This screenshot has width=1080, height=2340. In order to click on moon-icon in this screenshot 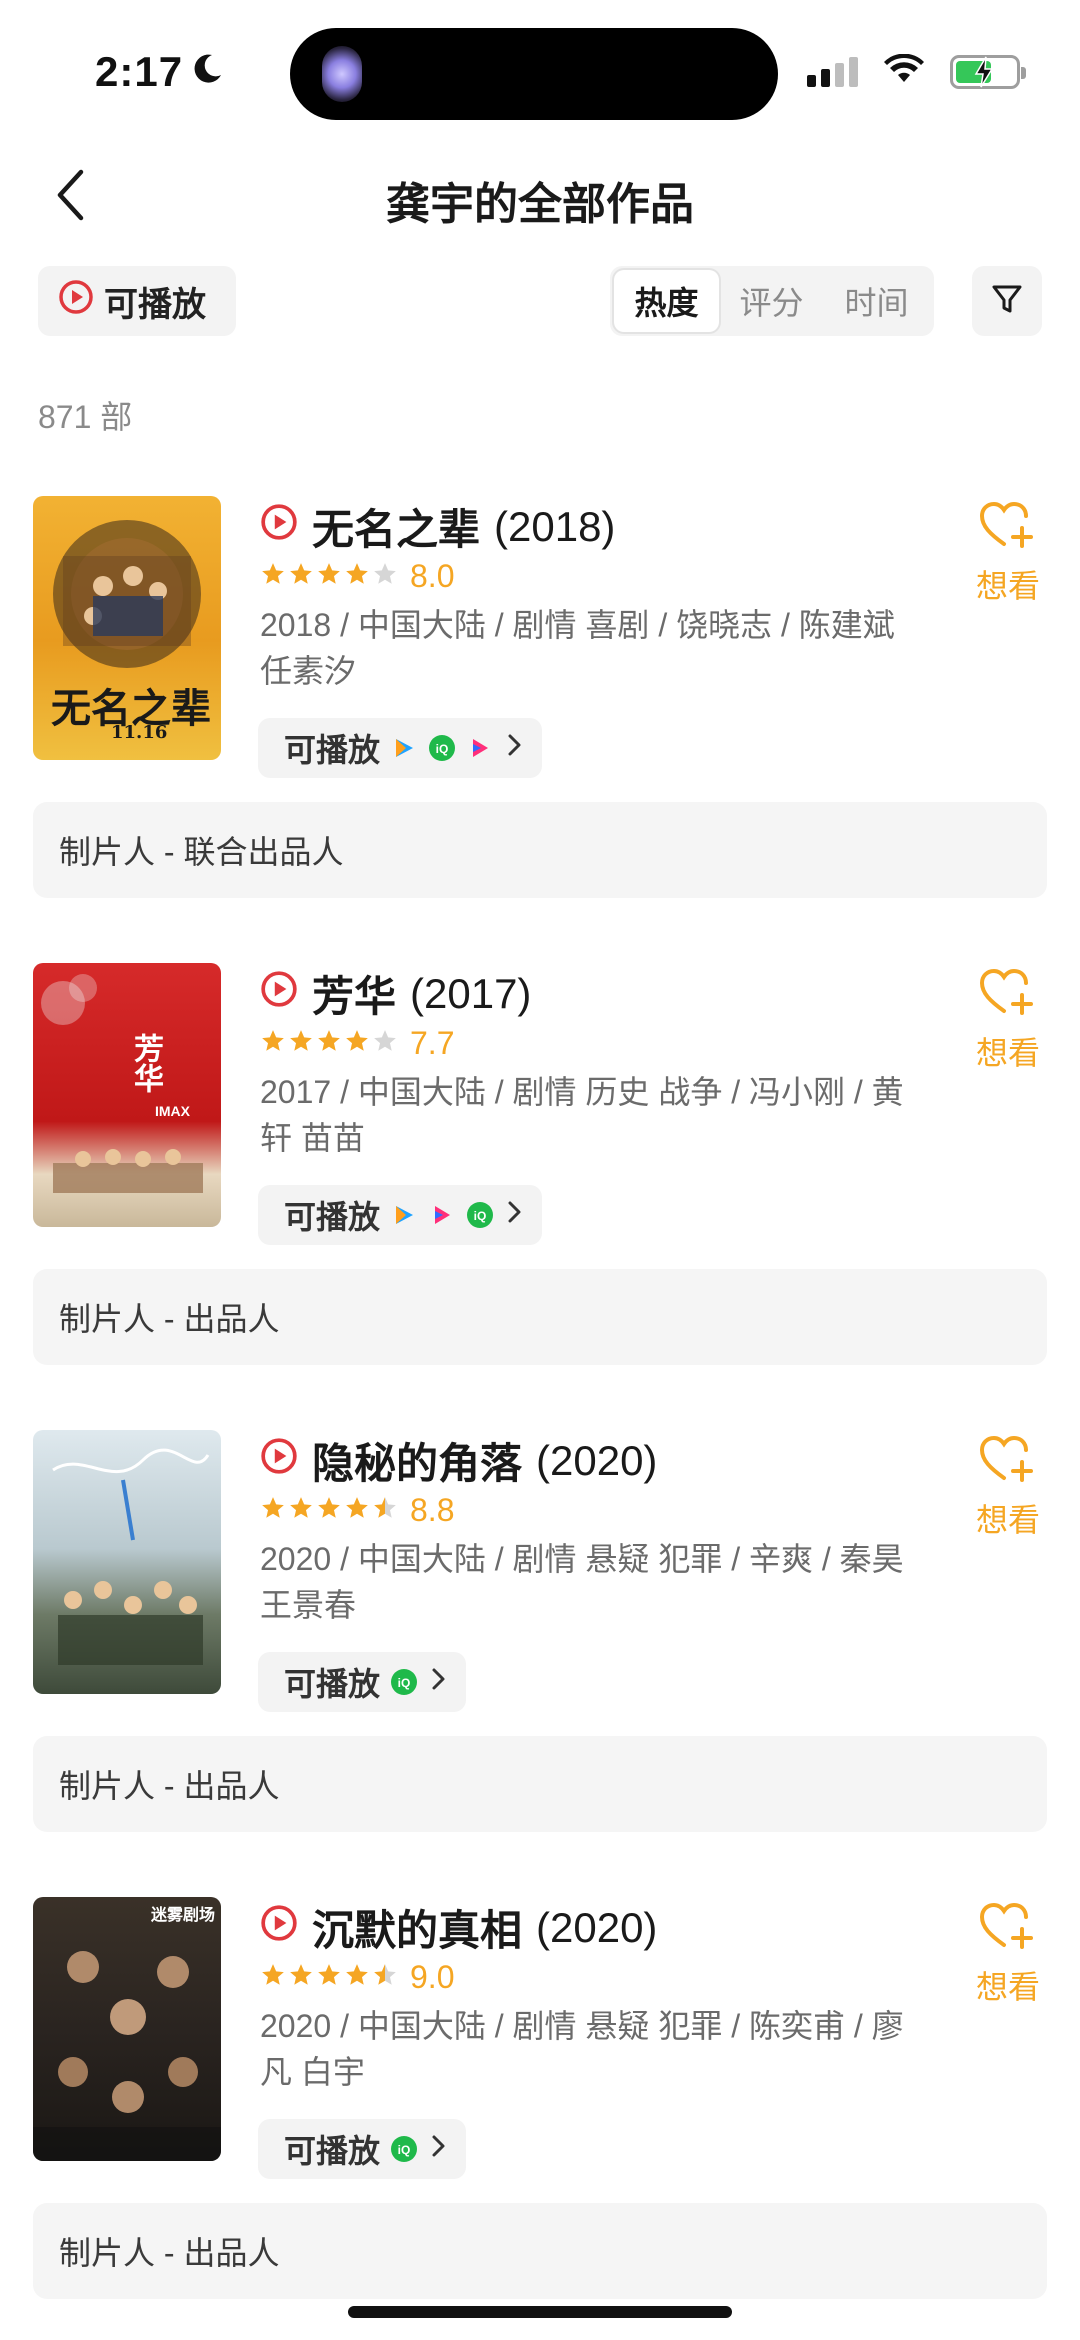, I will do `click(207, 71)`.